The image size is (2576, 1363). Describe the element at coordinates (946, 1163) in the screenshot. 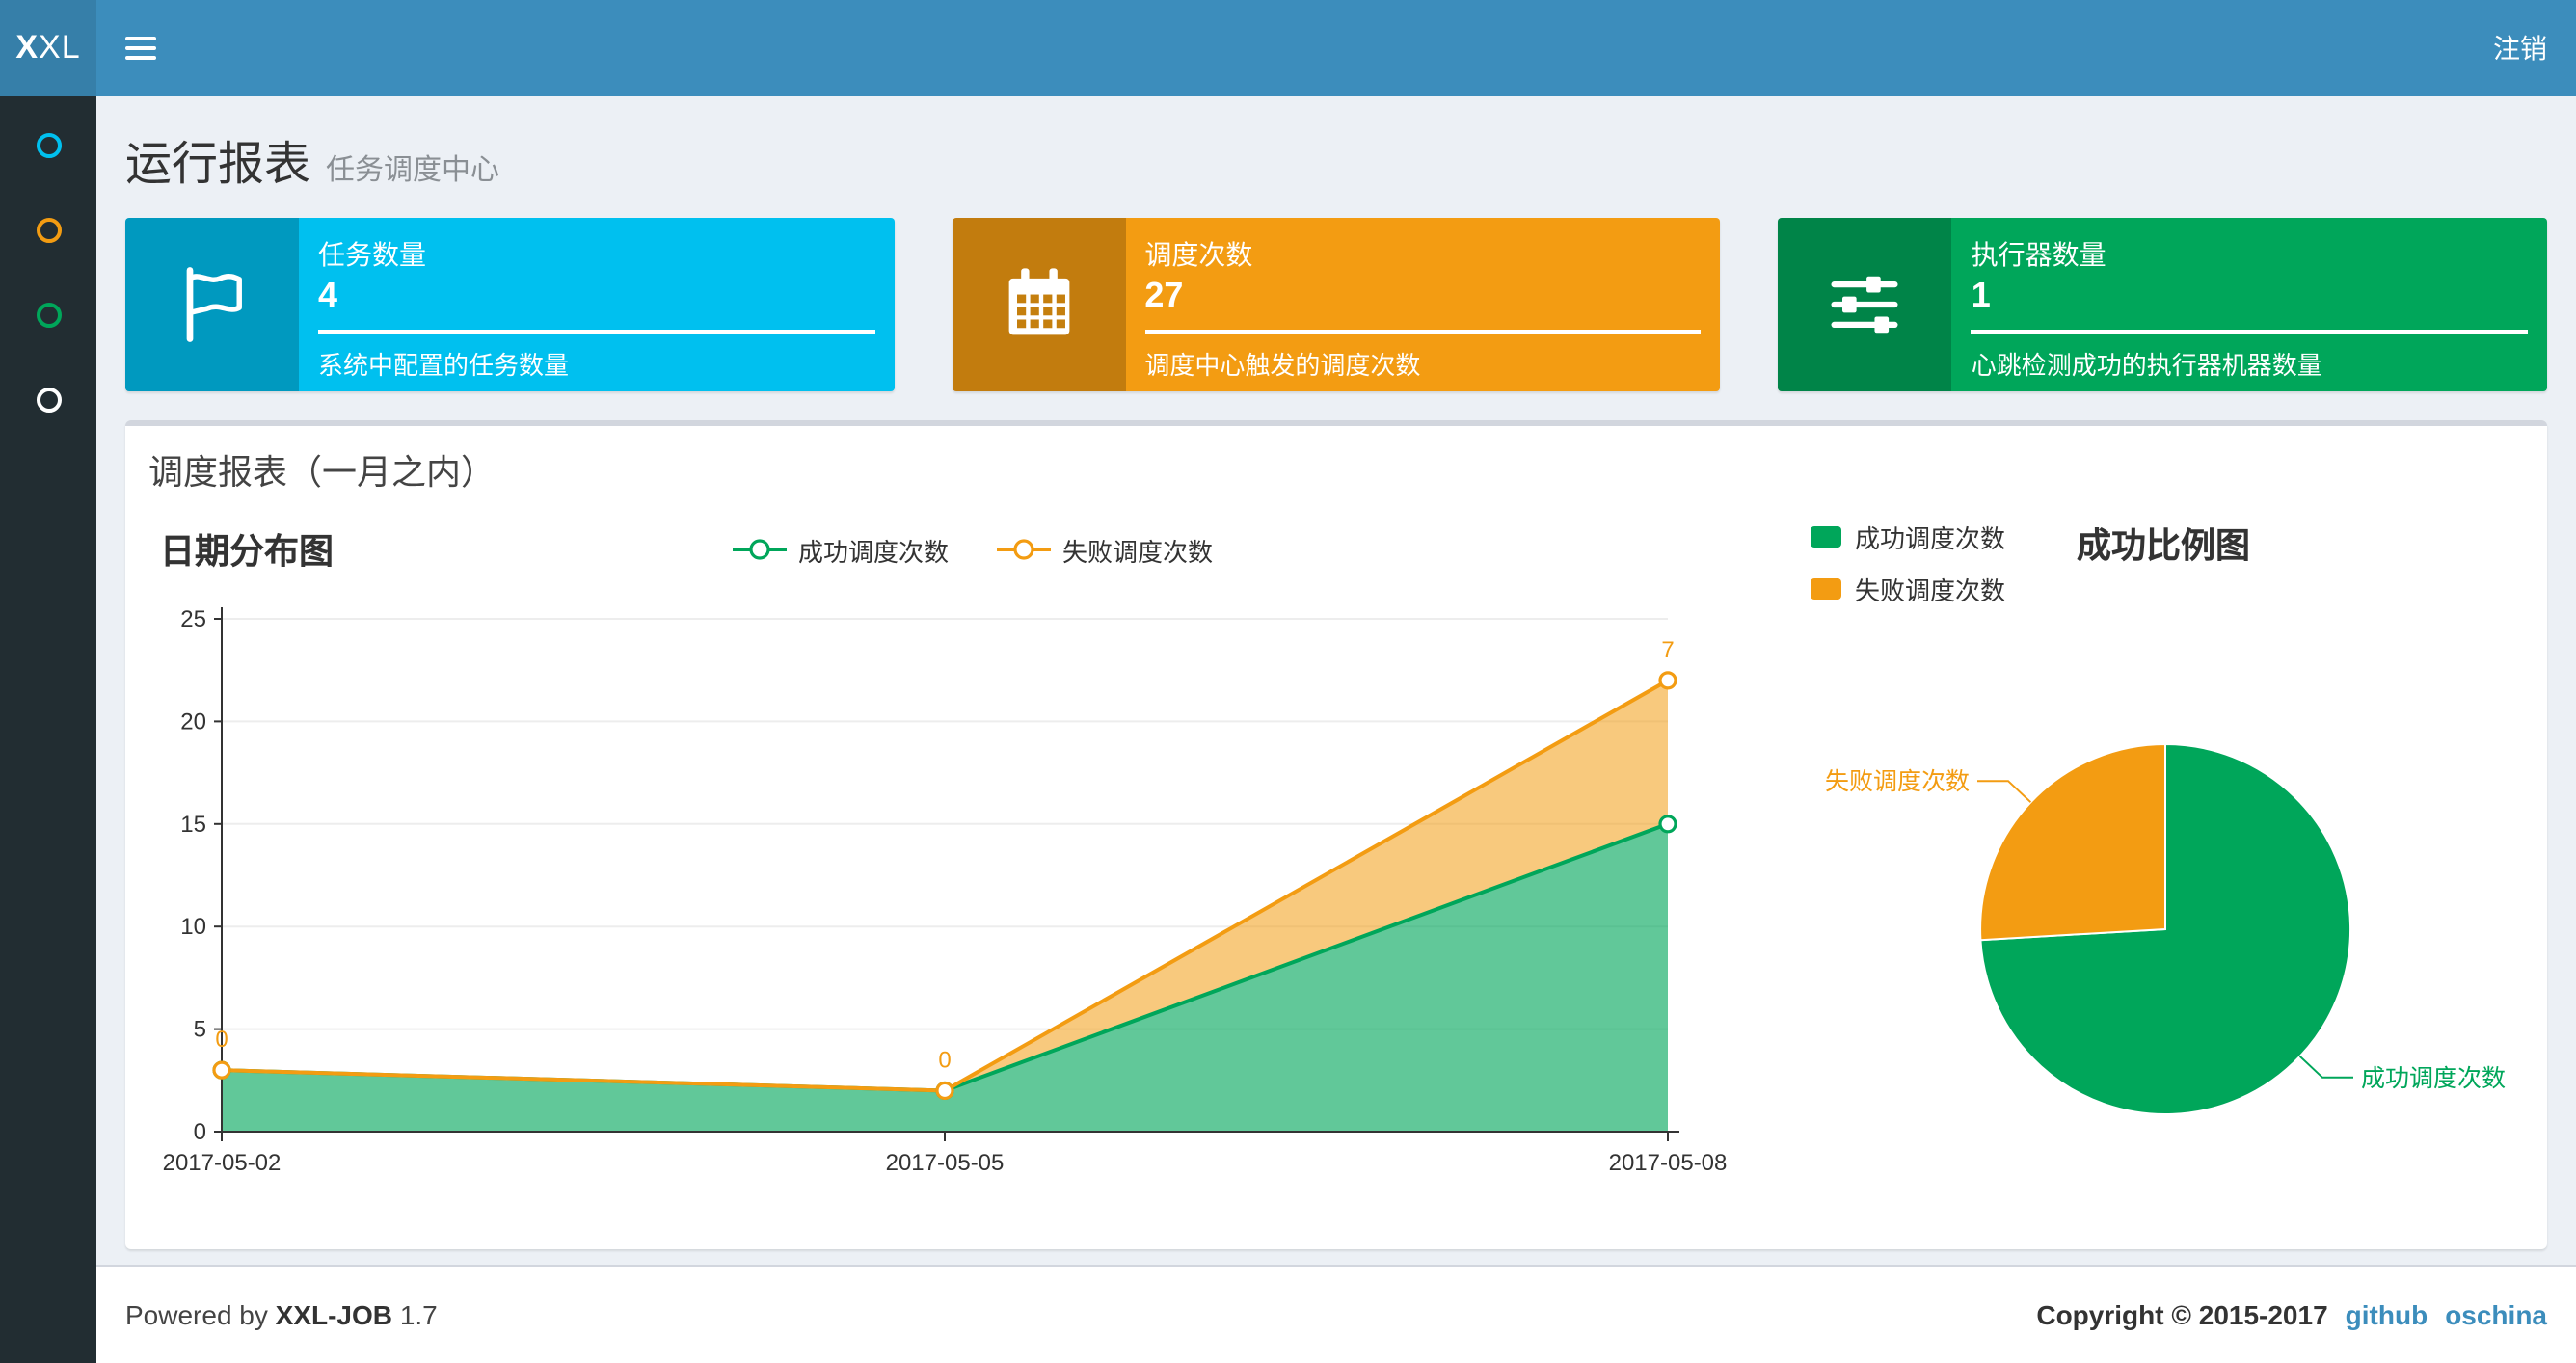

I see `svg-text: 2017-05-05` at that location.